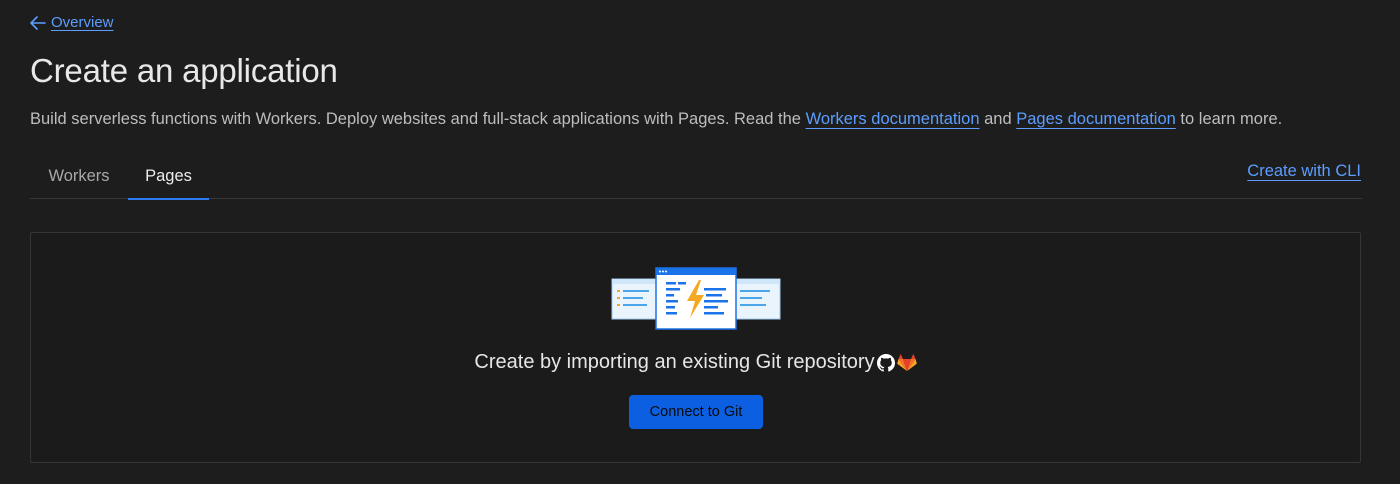 The height and width of the screenshot is (484, 1400). I want to click on gitlab-icon, so click(906, 362).